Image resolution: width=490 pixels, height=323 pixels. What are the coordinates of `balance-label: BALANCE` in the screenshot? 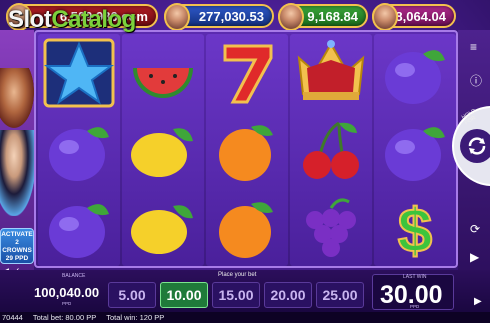 It's located at (74, 276).